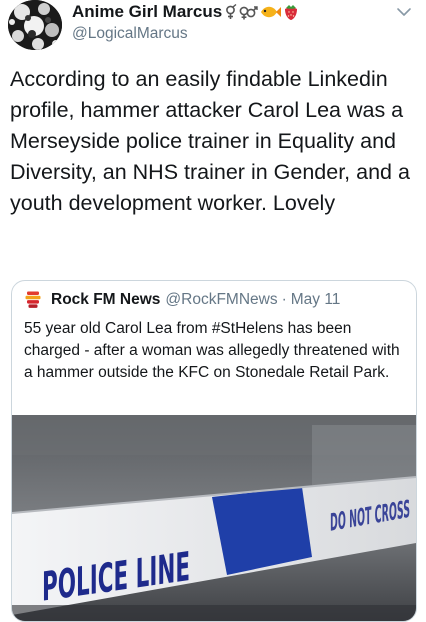 This screenshot has width=426, height=622. I want to click on avatar-image, so click(35, 25).